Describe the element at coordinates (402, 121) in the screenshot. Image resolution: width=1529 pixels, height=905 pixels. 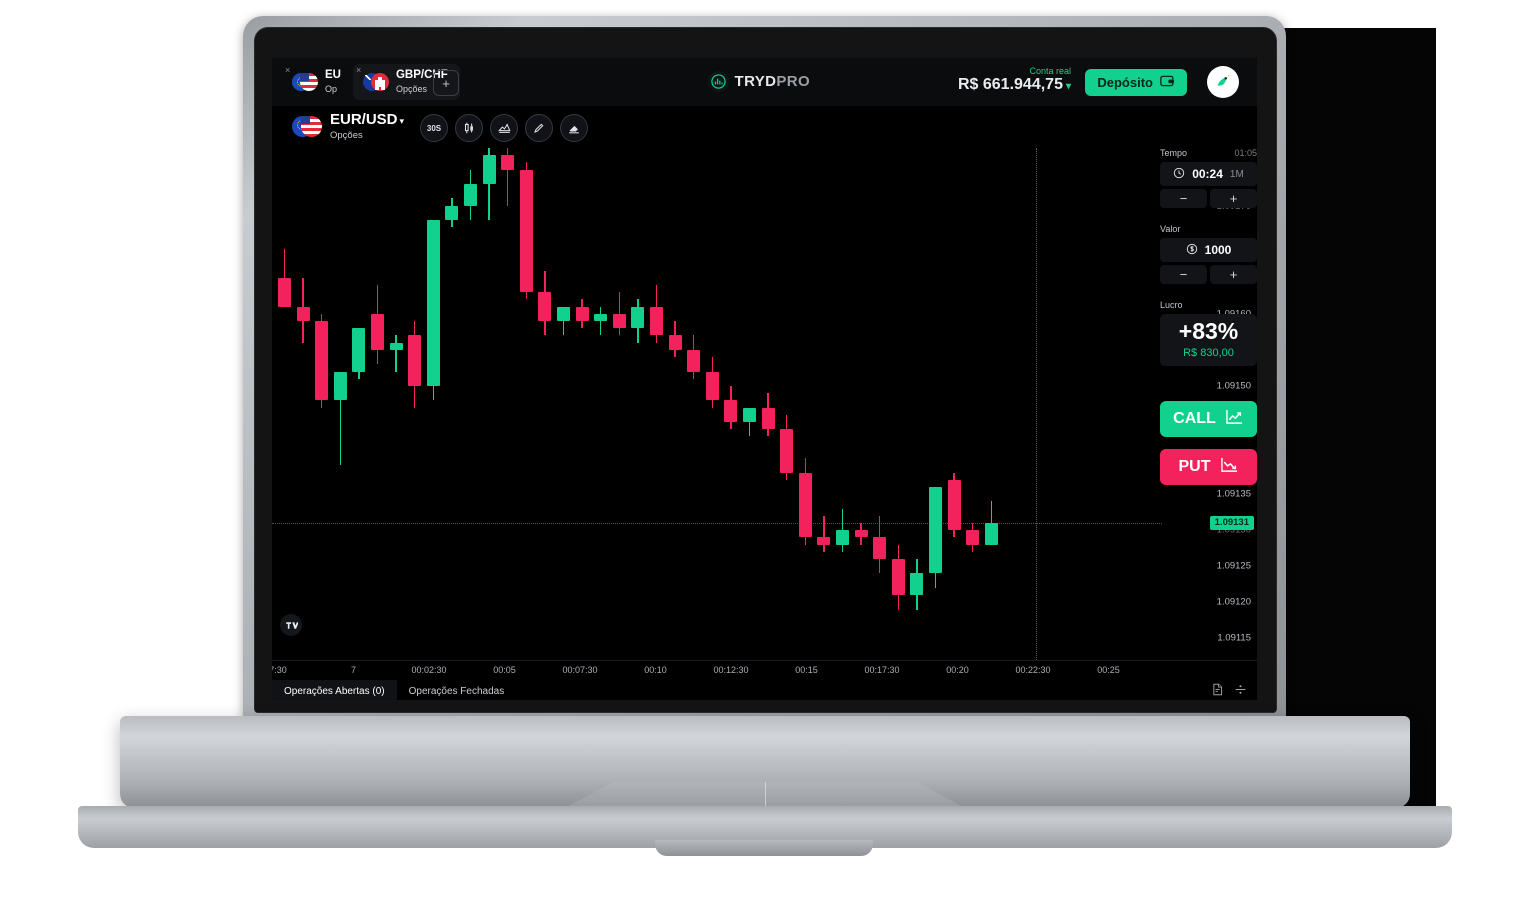
I see `chevron-down-icon: ▾` at that location.